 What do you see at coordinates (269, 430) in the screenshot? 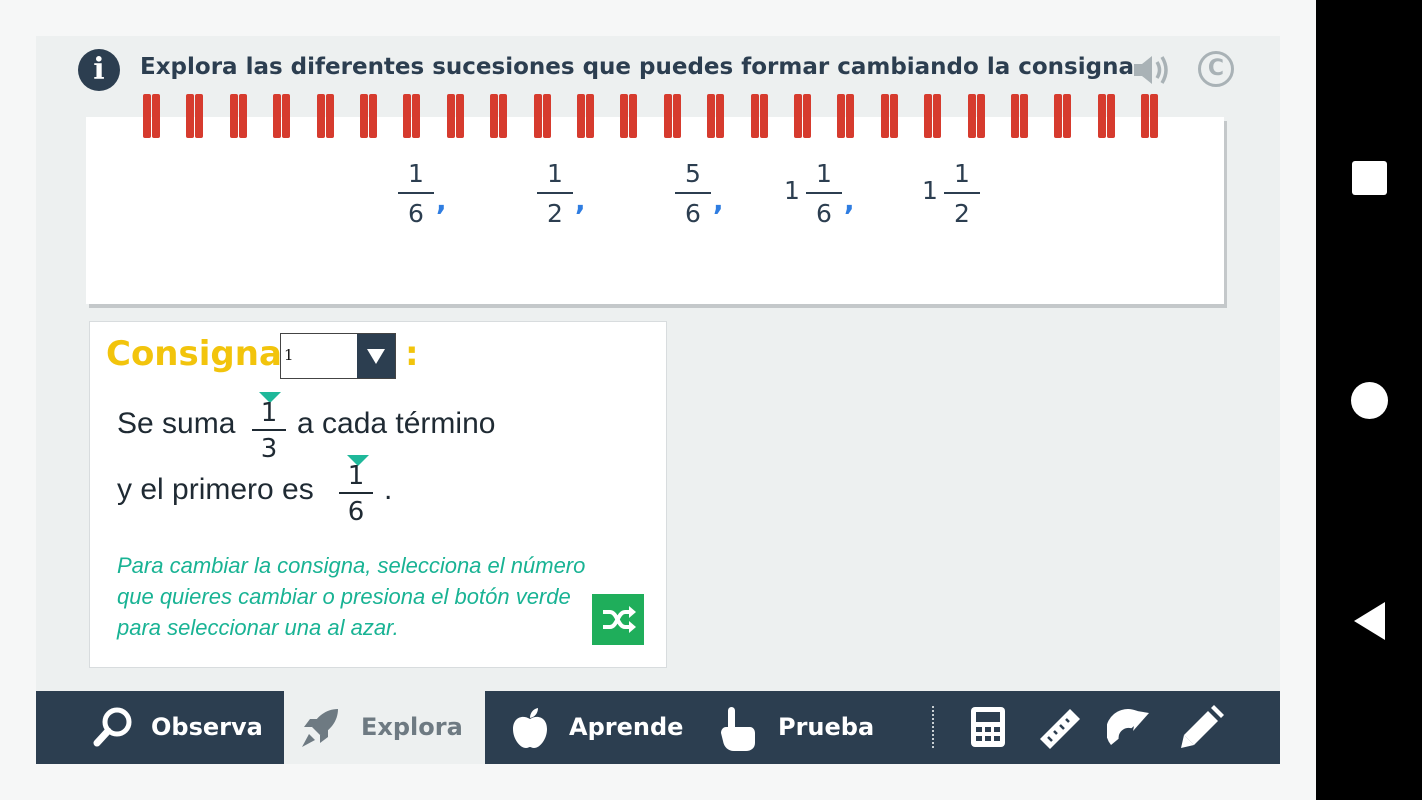
I see `increment-fraction: 13` at bounding box center [269, 430].